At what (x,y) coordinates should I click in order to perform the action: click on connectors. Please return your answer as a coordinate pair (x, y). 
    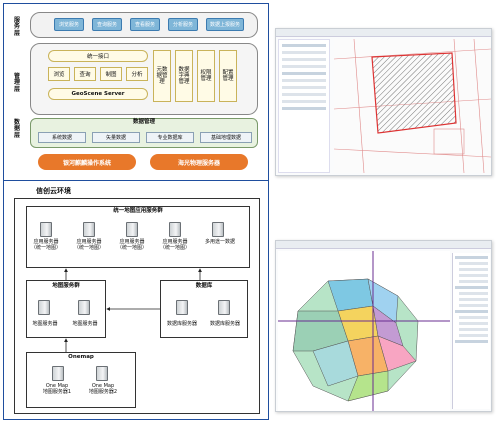
    Looking at the image, I should click on (133, 310).